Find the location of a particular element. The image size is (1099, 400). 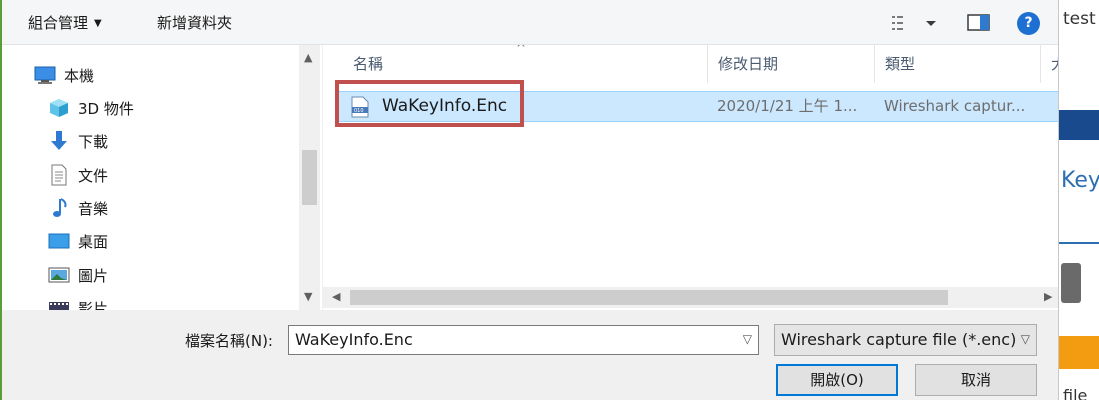

nav-item-music: 音樂 is located at coordinates (178, 208).